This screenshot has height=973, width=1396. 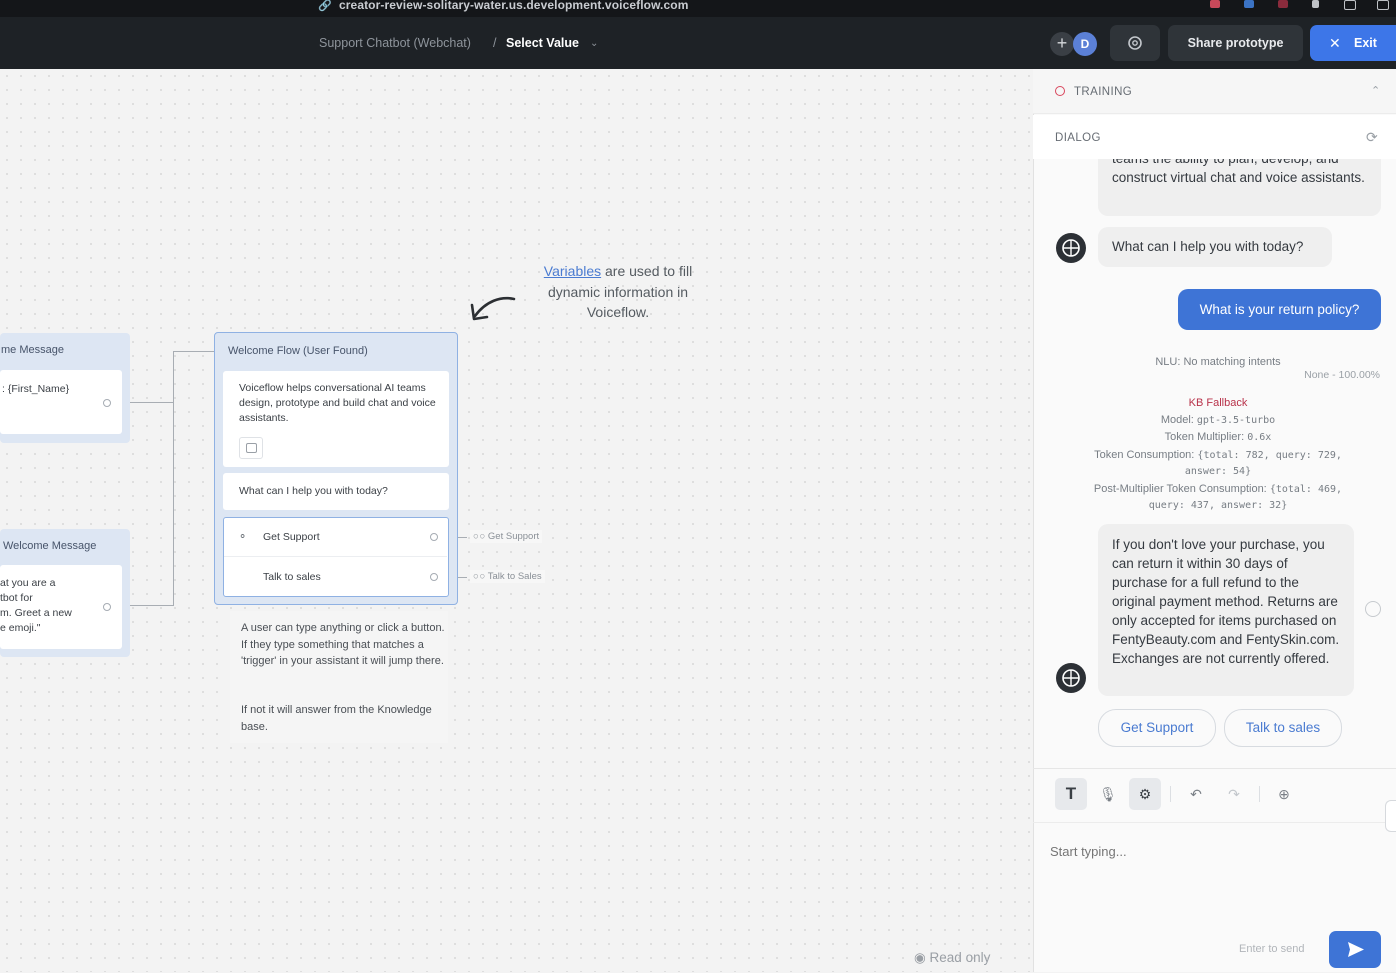 I want to click on read-only-indicator: ◉ Read only, so click(x=952, y=957).